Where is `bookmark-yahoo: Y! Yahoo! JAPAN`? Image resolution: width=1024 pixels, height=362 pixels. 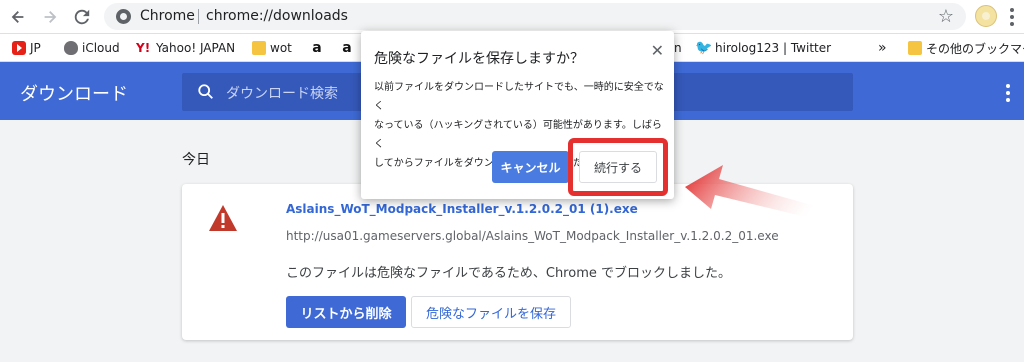 bookmark-yahoo: Y! Yahoo! JAPAN is located at coordinates (185, 48).